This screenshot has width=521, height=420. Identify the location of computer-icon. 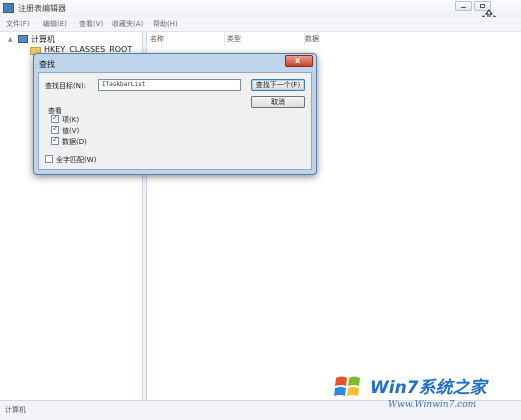
(23, 39).